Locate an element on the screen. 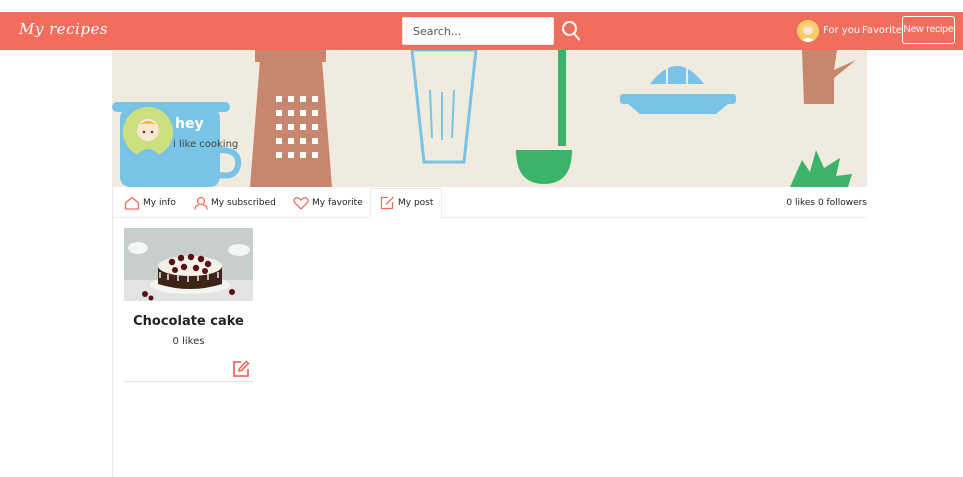 The image size is (963, 477). nav-favorite-link: Favorite is located at coordinates (882, 30).